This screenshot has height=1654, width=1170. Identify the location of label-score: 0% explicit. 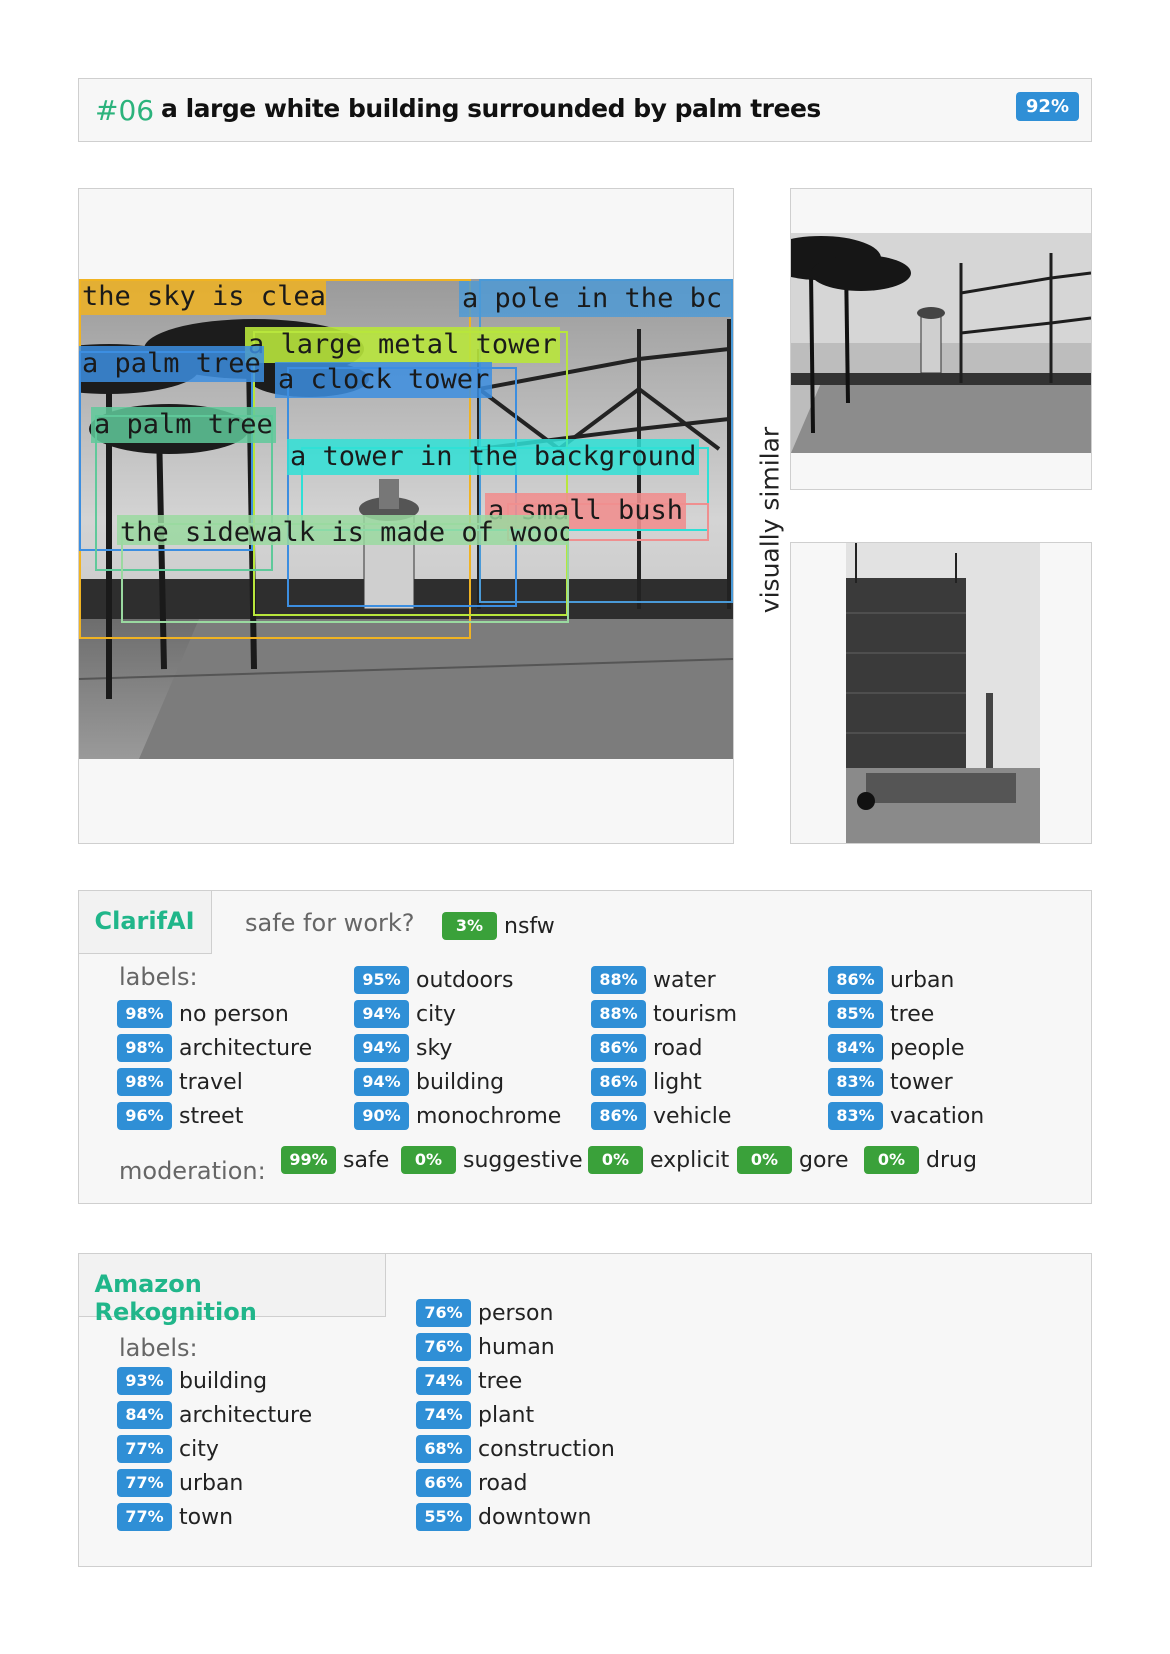
(658, 1160).